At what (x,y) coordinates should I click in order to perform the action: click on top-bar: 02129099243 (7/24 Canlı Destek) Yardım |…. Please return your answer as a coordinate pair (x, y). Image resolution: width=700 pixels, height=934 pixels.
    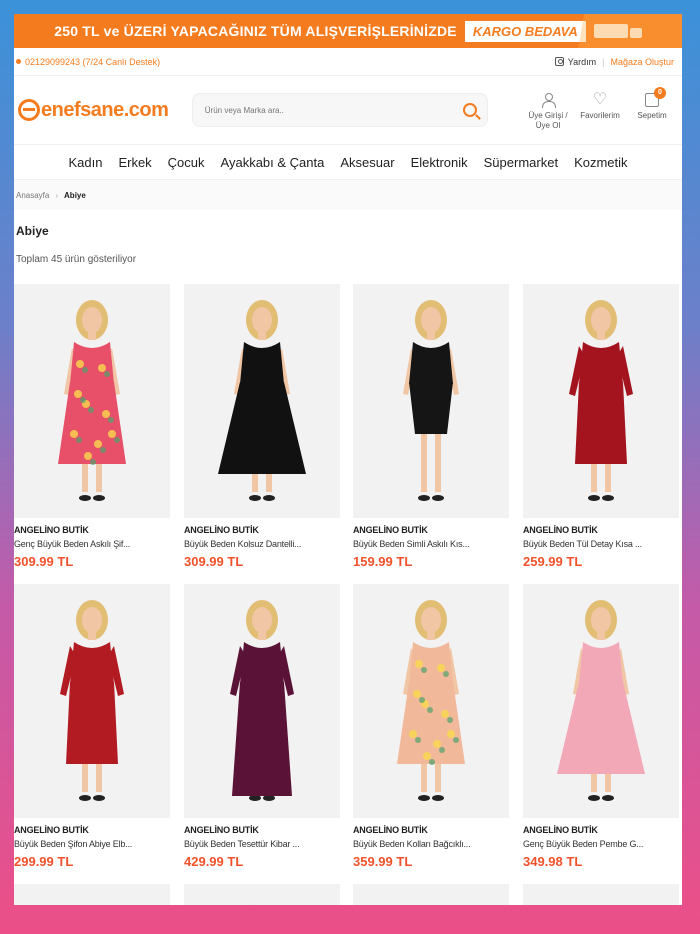
    Looking at the image, I should click on (348, 62).